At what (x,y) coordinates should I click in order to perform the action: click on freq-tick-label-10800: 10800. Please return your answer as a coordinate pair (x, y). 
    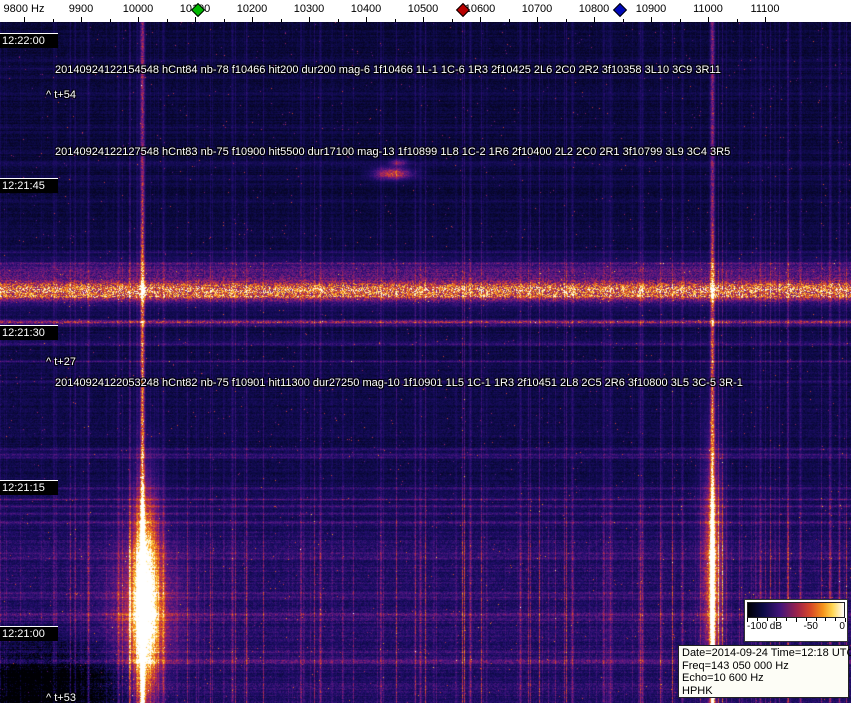
    Looking at the image, I should click on (594, 9).